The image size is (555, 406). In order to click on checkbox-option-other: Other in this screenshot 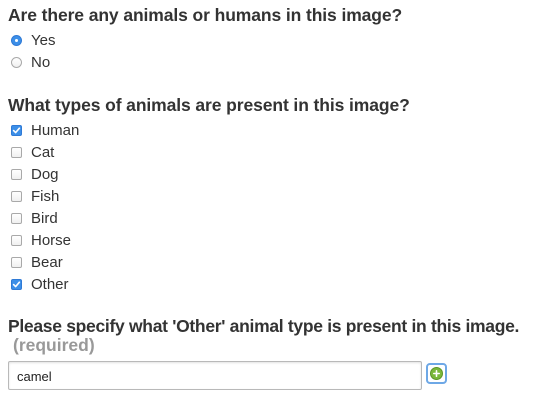, I will do `click(40, 284)`.